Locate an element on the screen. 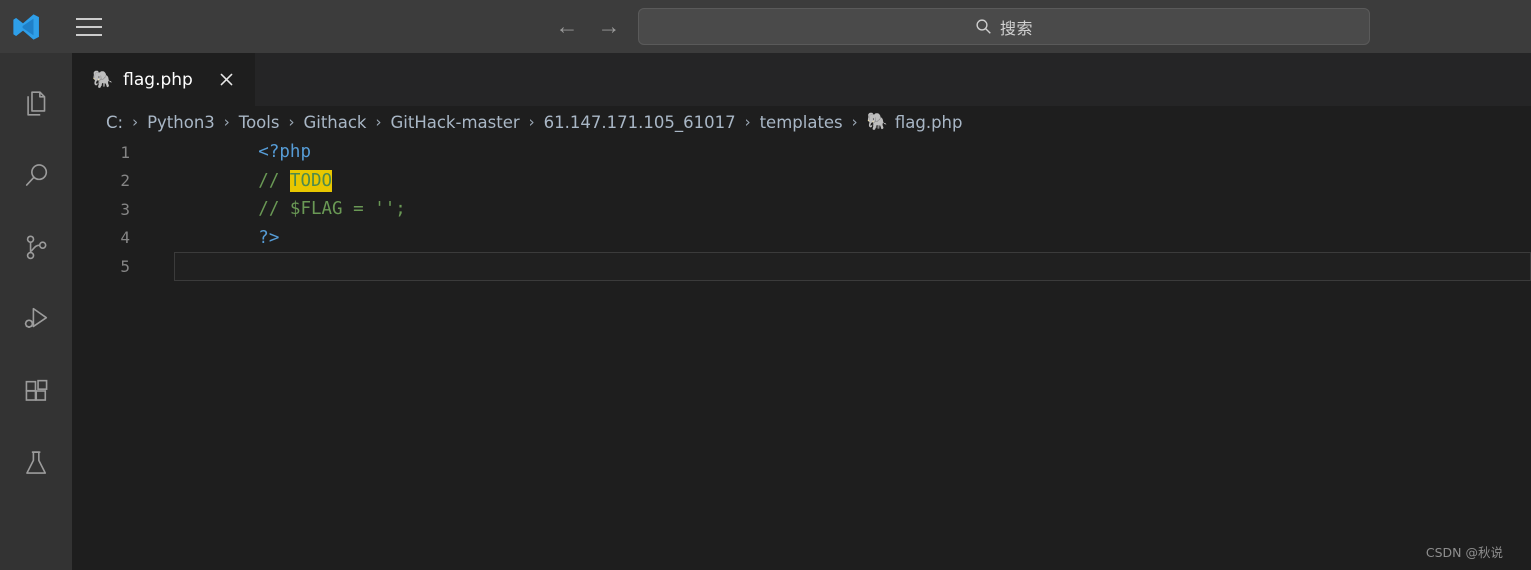 The image size is (1531, 570). run-and-debug-icon is located at coordinates (36, 319).